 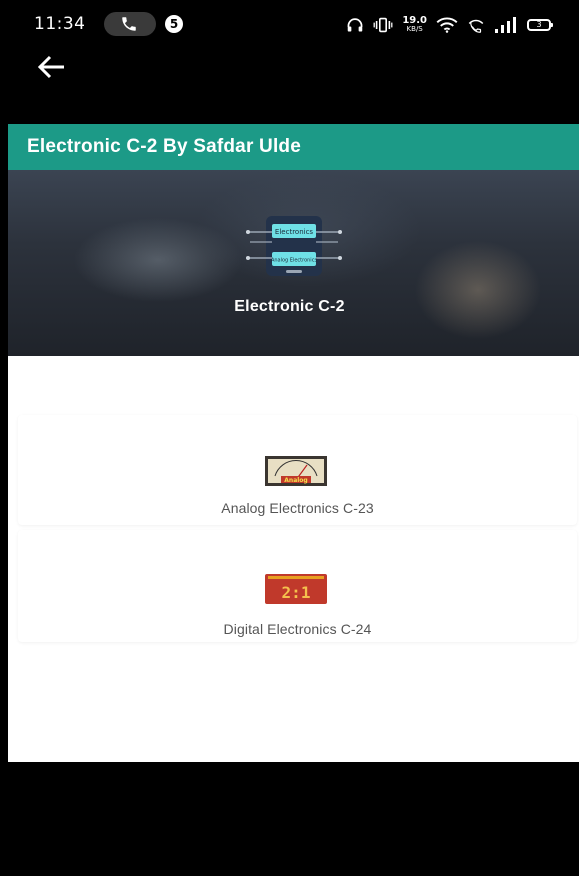 What do you see at coordinates (383, 25) in the screenshot?
I see `vibrate-icon` at bounding box center [383, 25].